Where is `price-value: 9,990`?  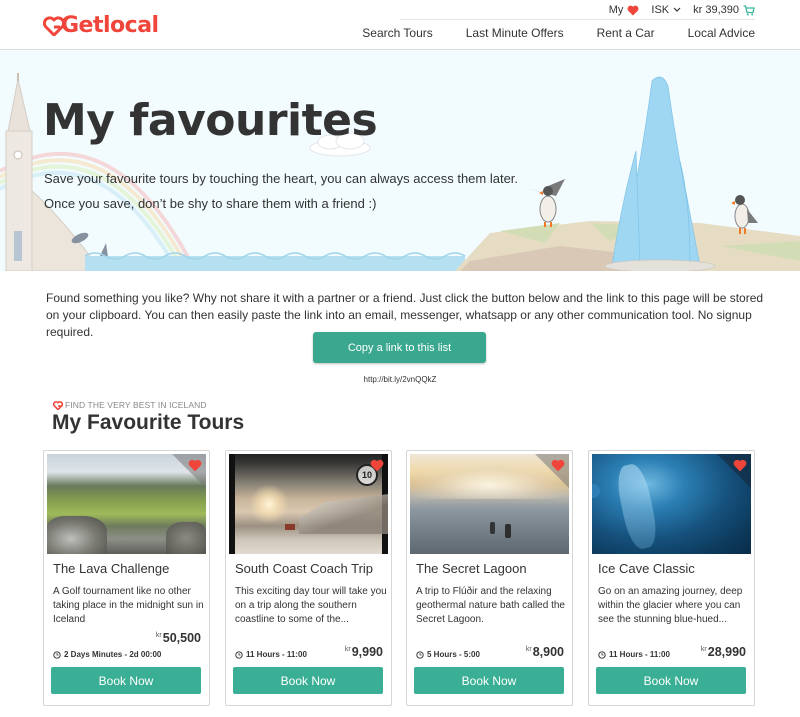 price-value: 9,990 is located at coordinates (367, 652).